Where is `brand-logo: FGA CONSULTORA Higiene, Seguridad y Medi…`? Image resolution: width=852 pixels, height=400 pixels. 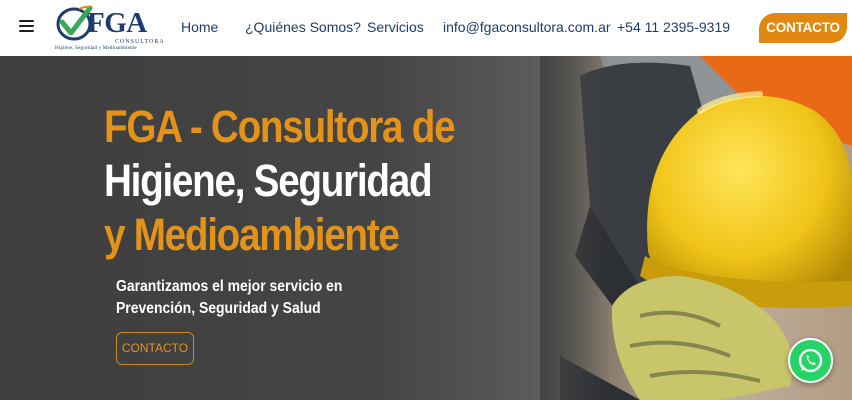 brand-logo: FGA CONSULTORA Higiene, Seguridad y Medi… is located at coordinates (110, 28).